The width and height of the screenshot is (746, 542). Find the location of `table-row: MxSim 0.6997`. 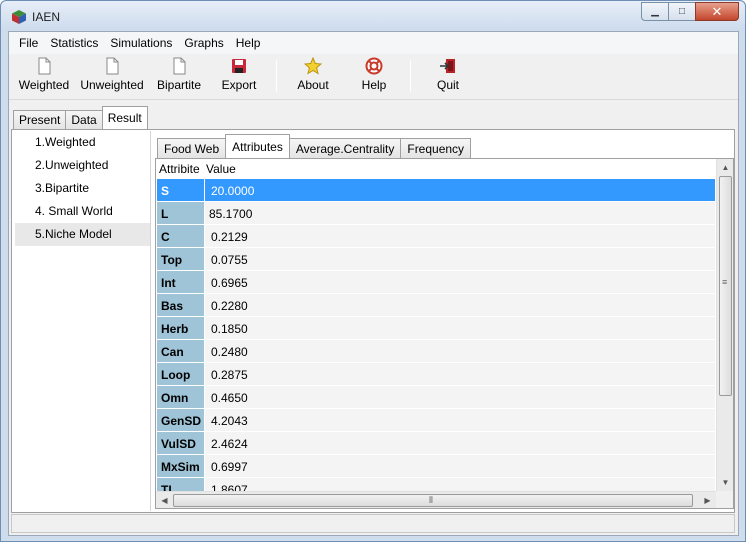

table-row: MxSim 0.6997 is located at coordinates (436, 466).